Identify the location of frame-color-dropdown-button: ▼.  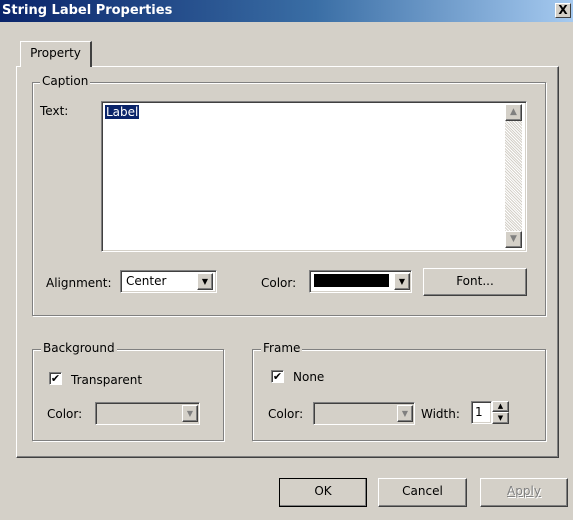
(405, 413).